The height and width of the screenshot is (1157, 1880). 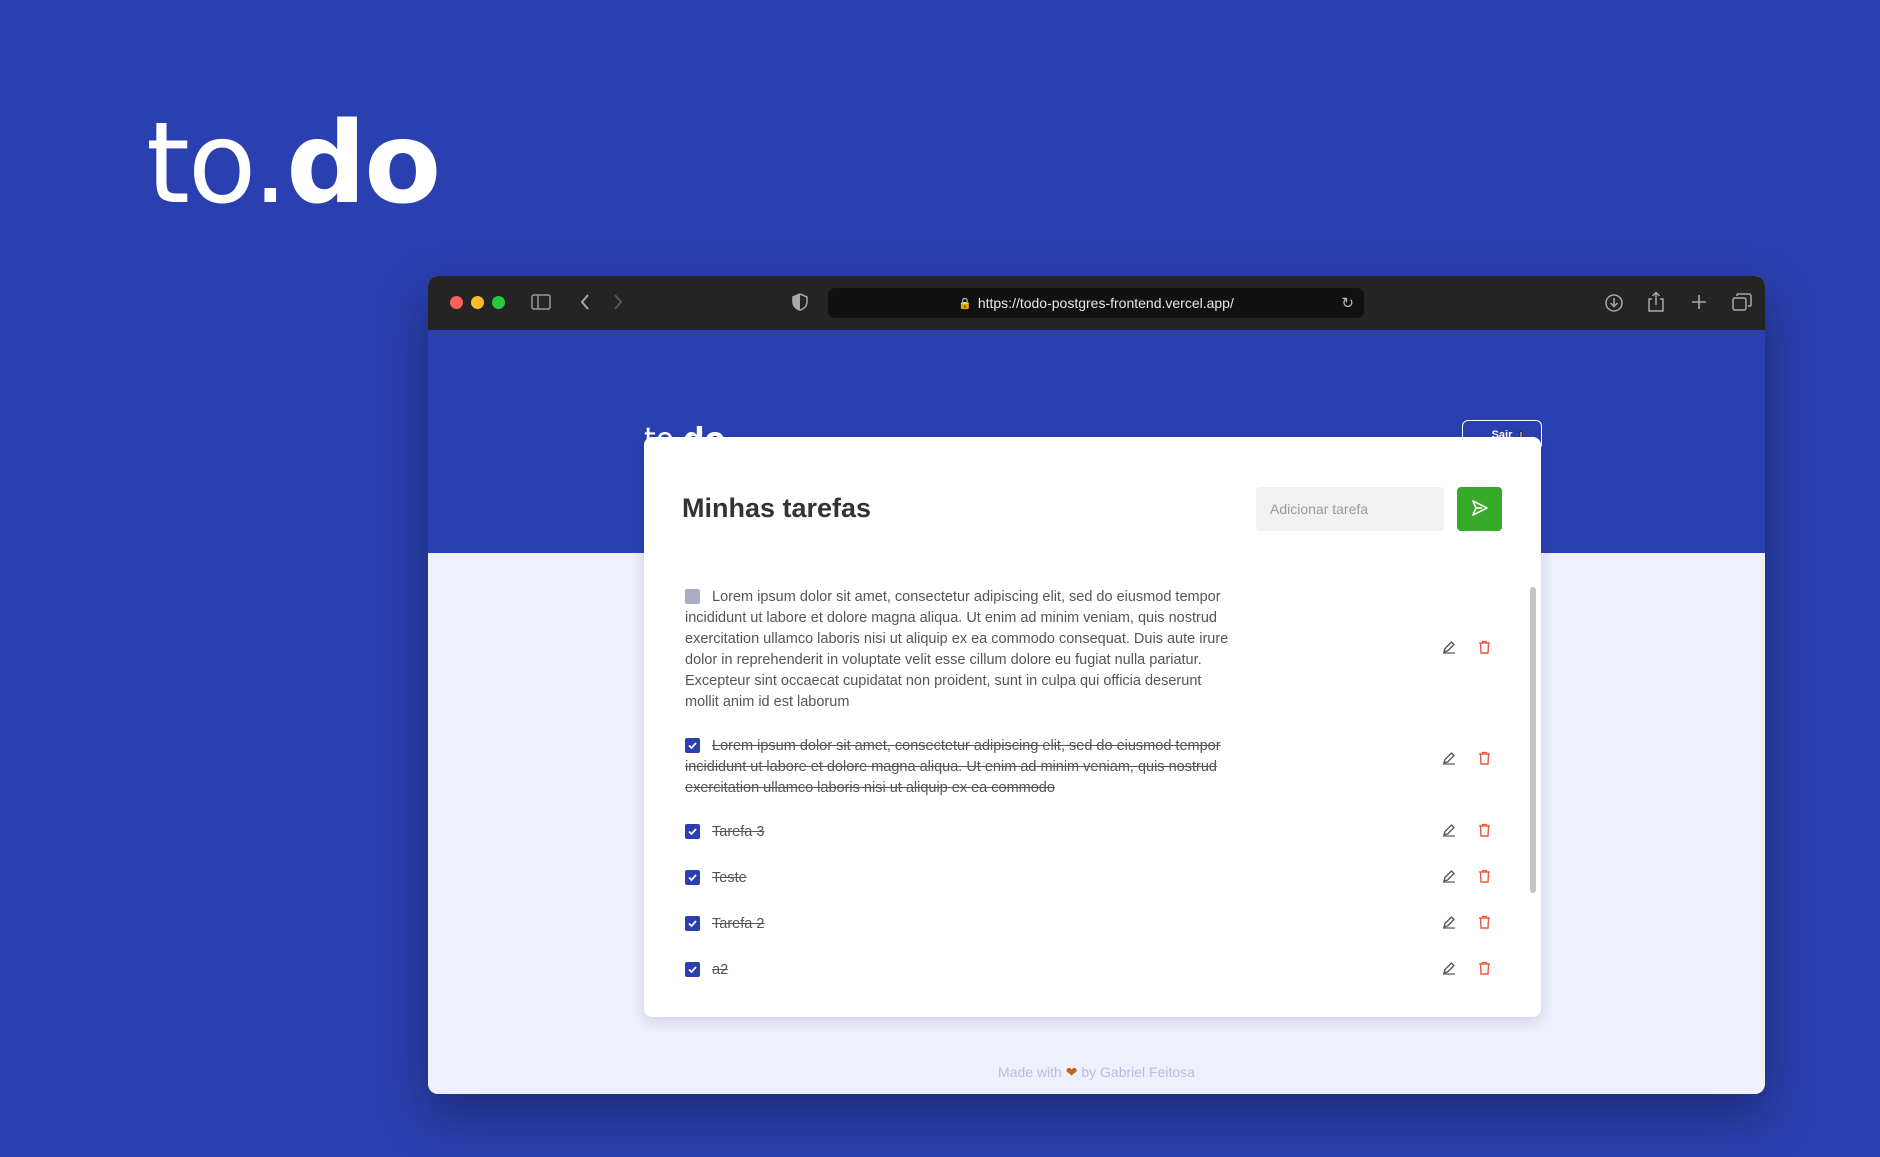 What do you see at coordinates (618, 303) in the screenshot?
I see `forward-icon` at bounding box center [618, 303].